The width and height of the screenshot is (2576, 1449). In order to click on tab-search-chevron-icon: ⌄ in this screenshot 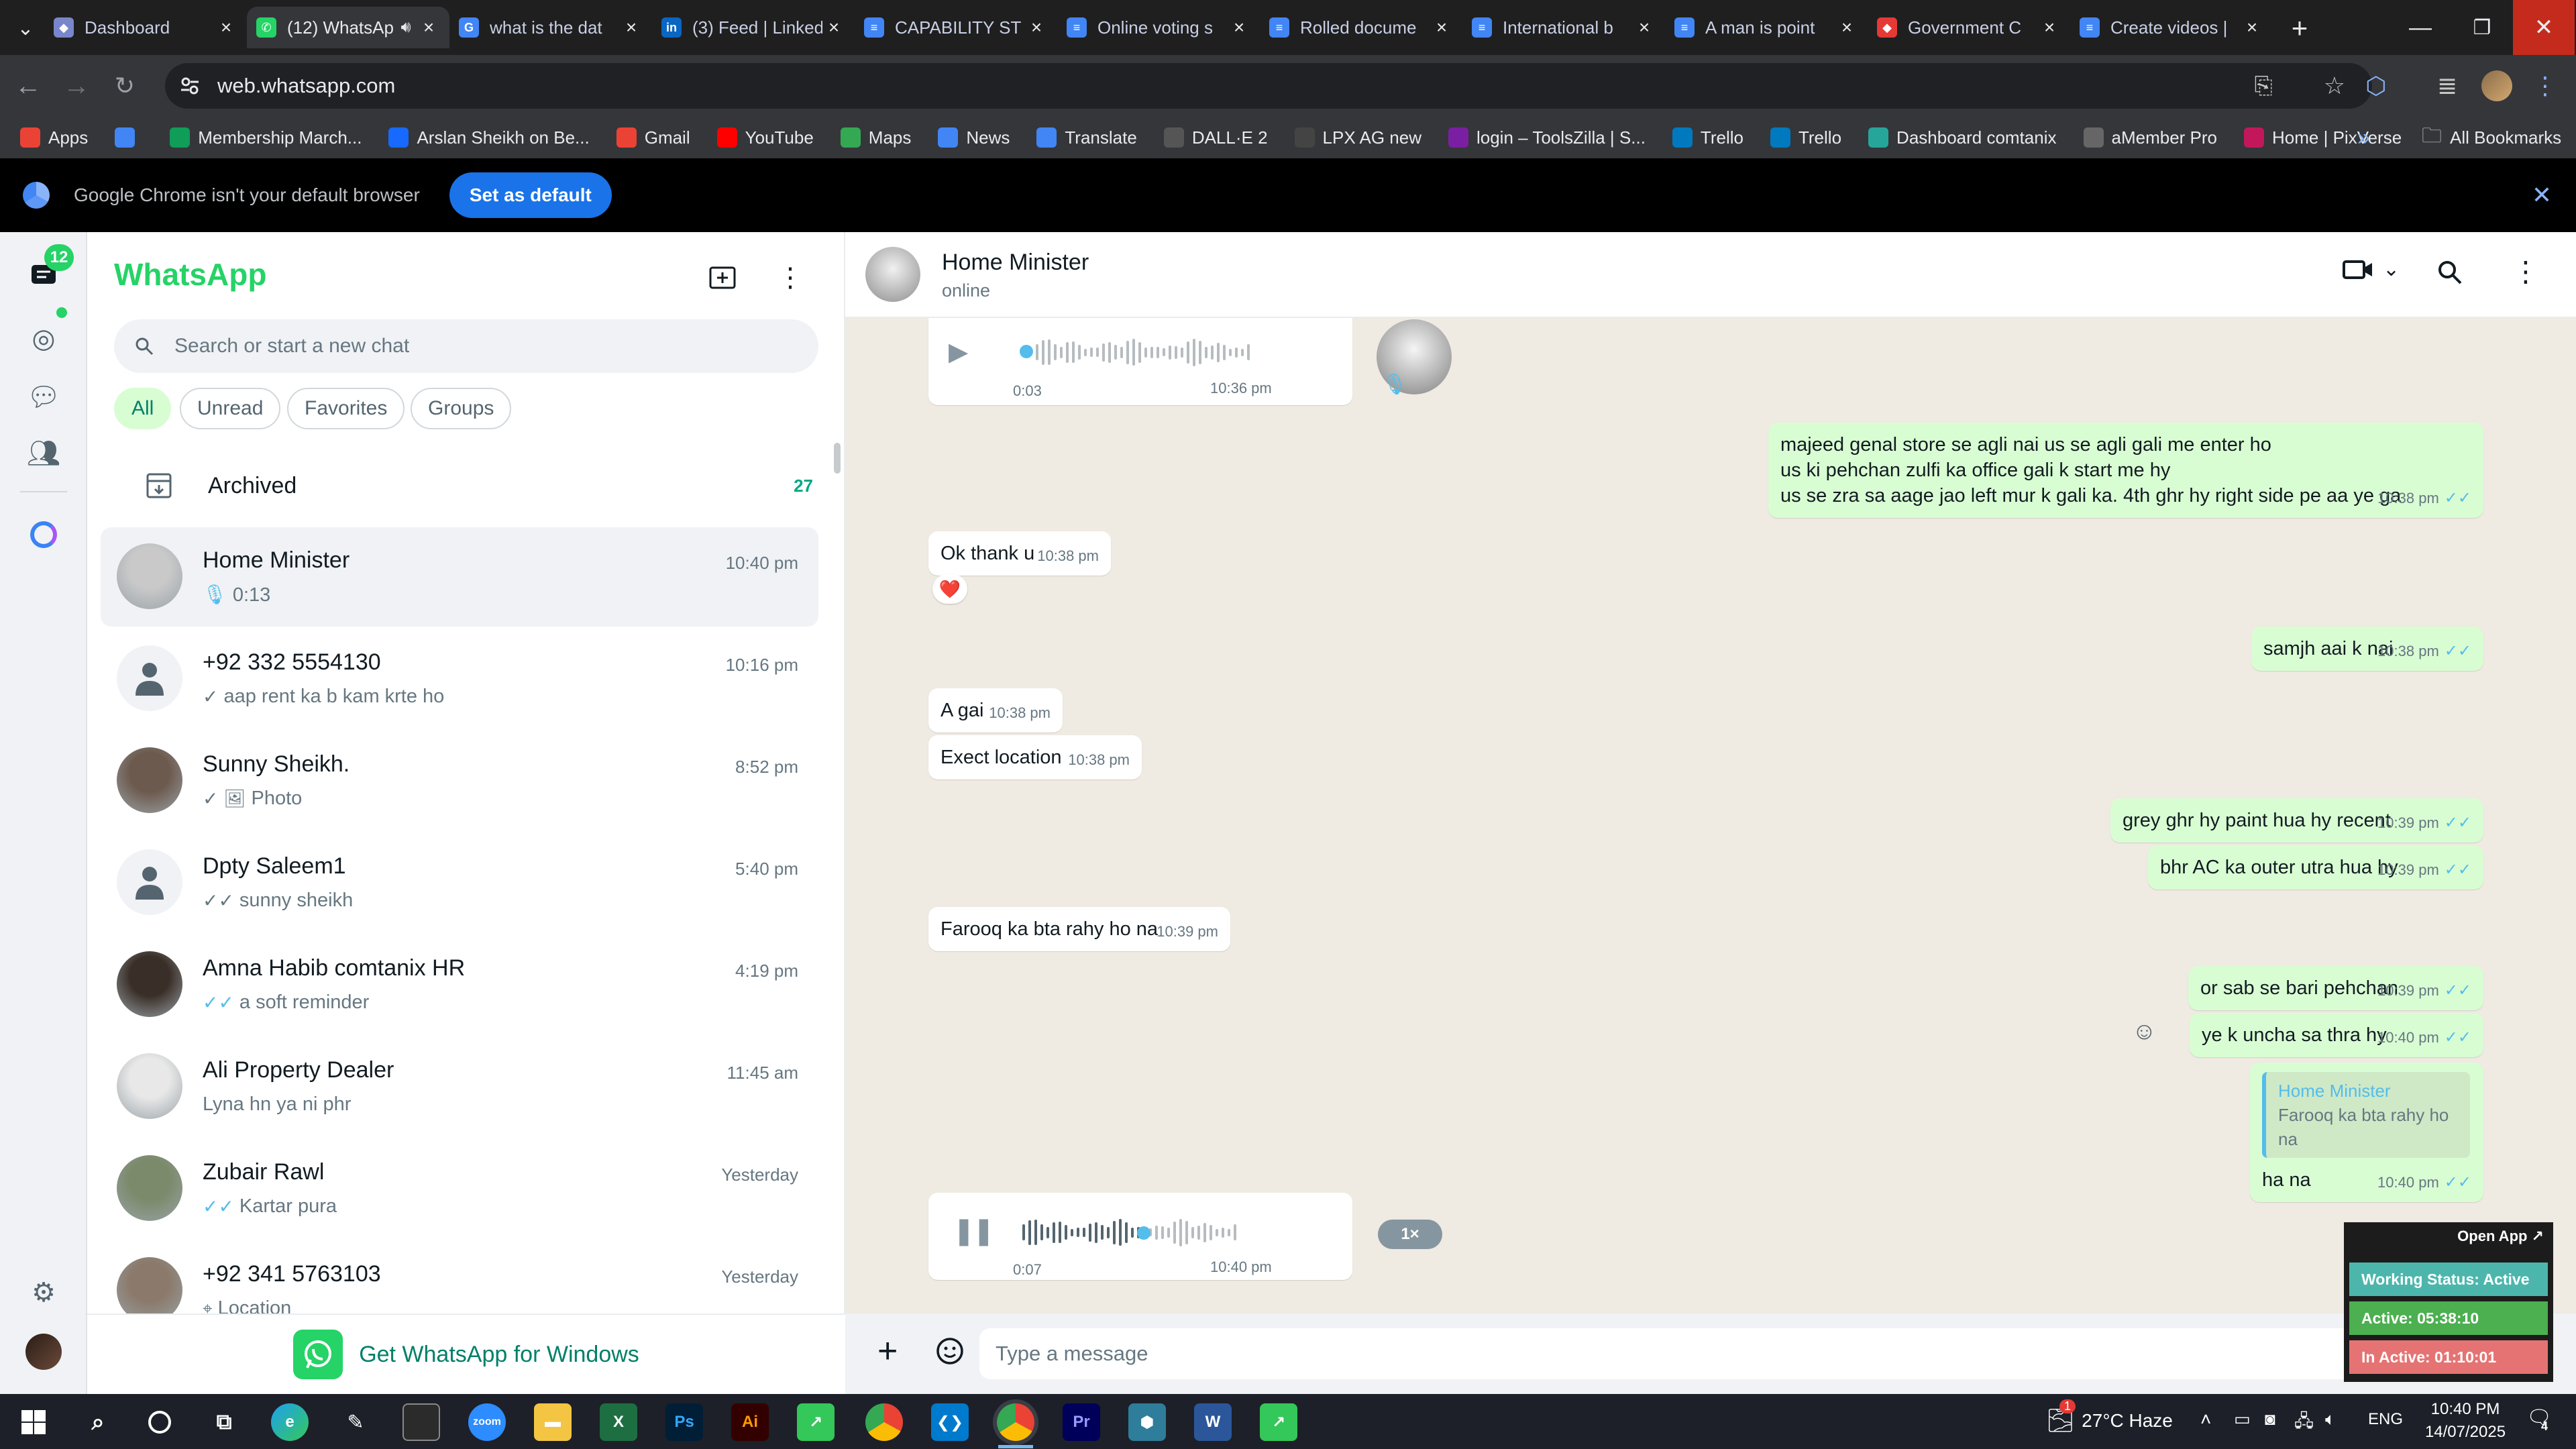, I will do `click(25, 28)`.